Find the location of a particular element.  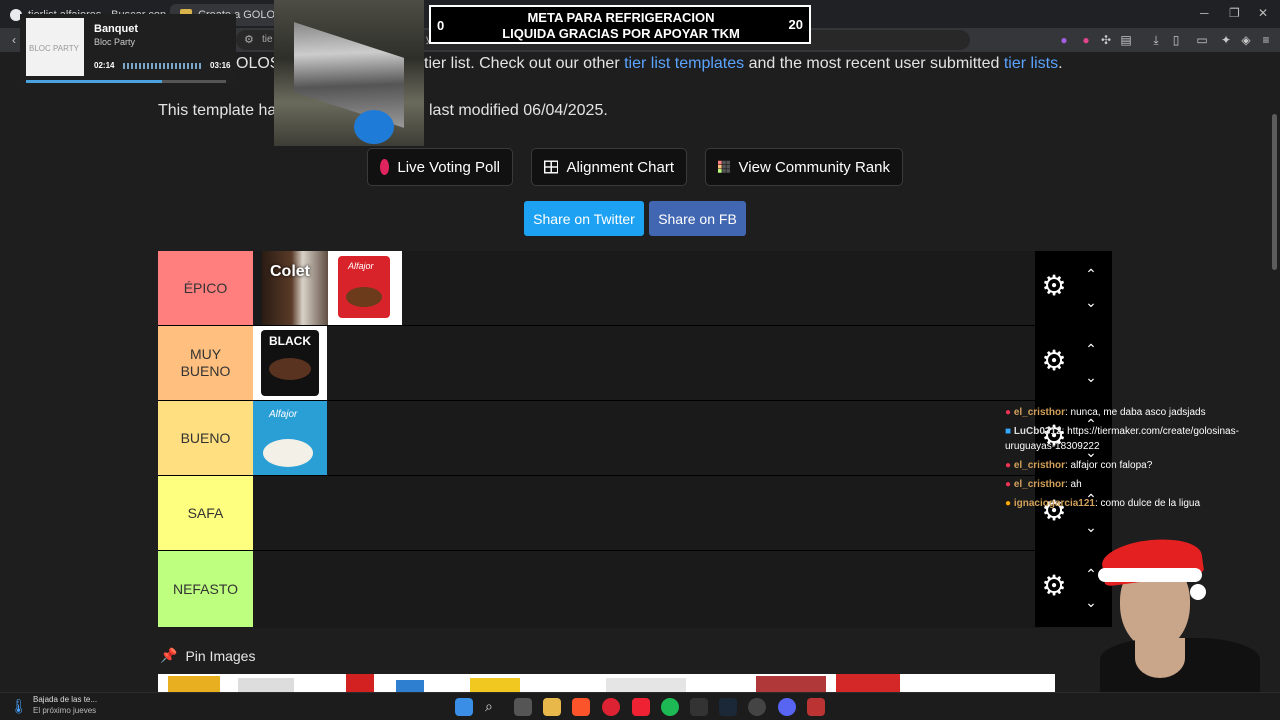

track-title: Banquet is located at coordinates (116, 29).